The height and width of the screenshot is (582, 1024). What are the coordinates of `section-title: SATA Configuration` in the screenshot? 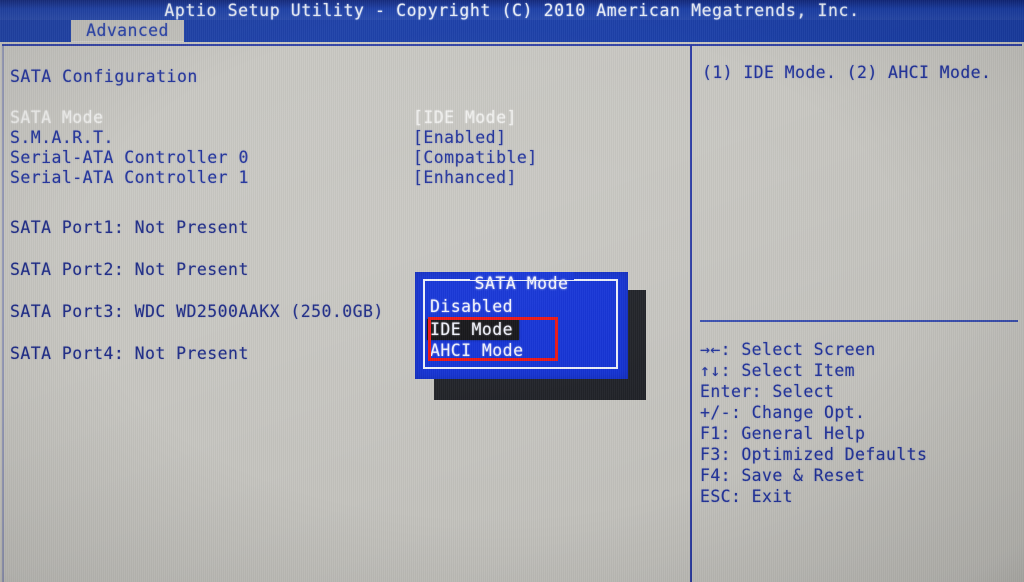 It's located at (104, 76).